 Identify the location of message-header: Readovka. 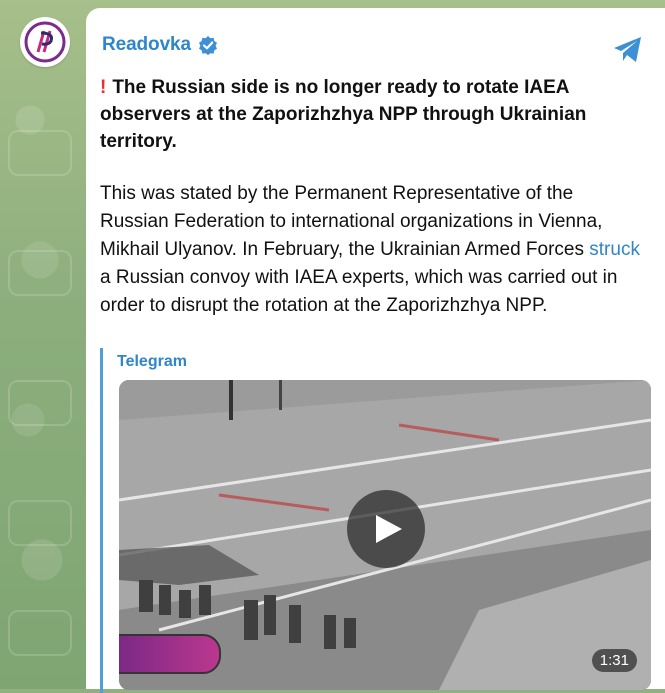
(160, 45).